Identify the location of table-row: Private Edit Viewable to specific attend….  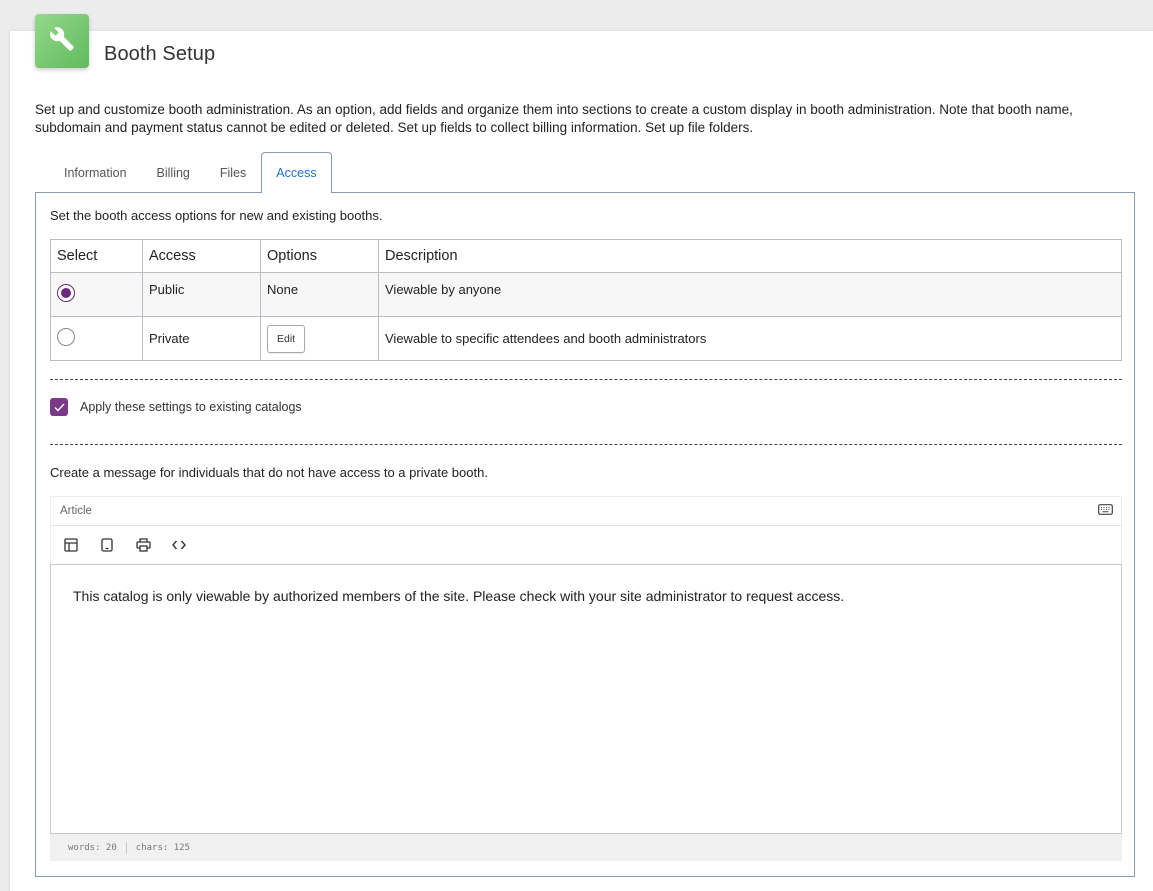
(586, 338).